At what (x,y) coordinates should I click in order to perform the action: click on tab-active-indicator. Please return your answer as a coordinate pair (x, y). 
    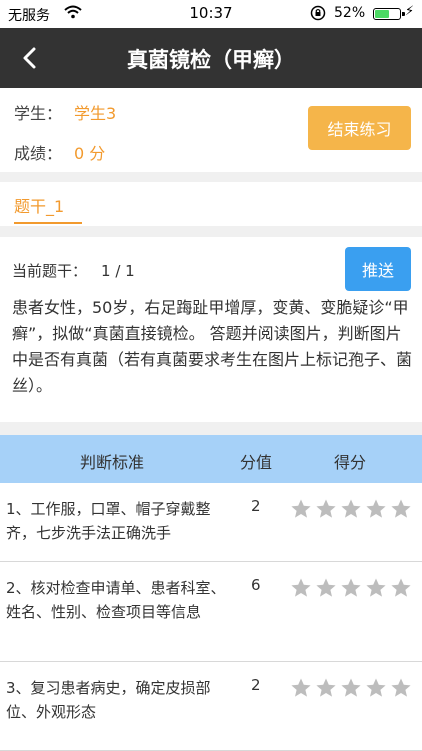
    Looking at the image, I should click on (48, 223).